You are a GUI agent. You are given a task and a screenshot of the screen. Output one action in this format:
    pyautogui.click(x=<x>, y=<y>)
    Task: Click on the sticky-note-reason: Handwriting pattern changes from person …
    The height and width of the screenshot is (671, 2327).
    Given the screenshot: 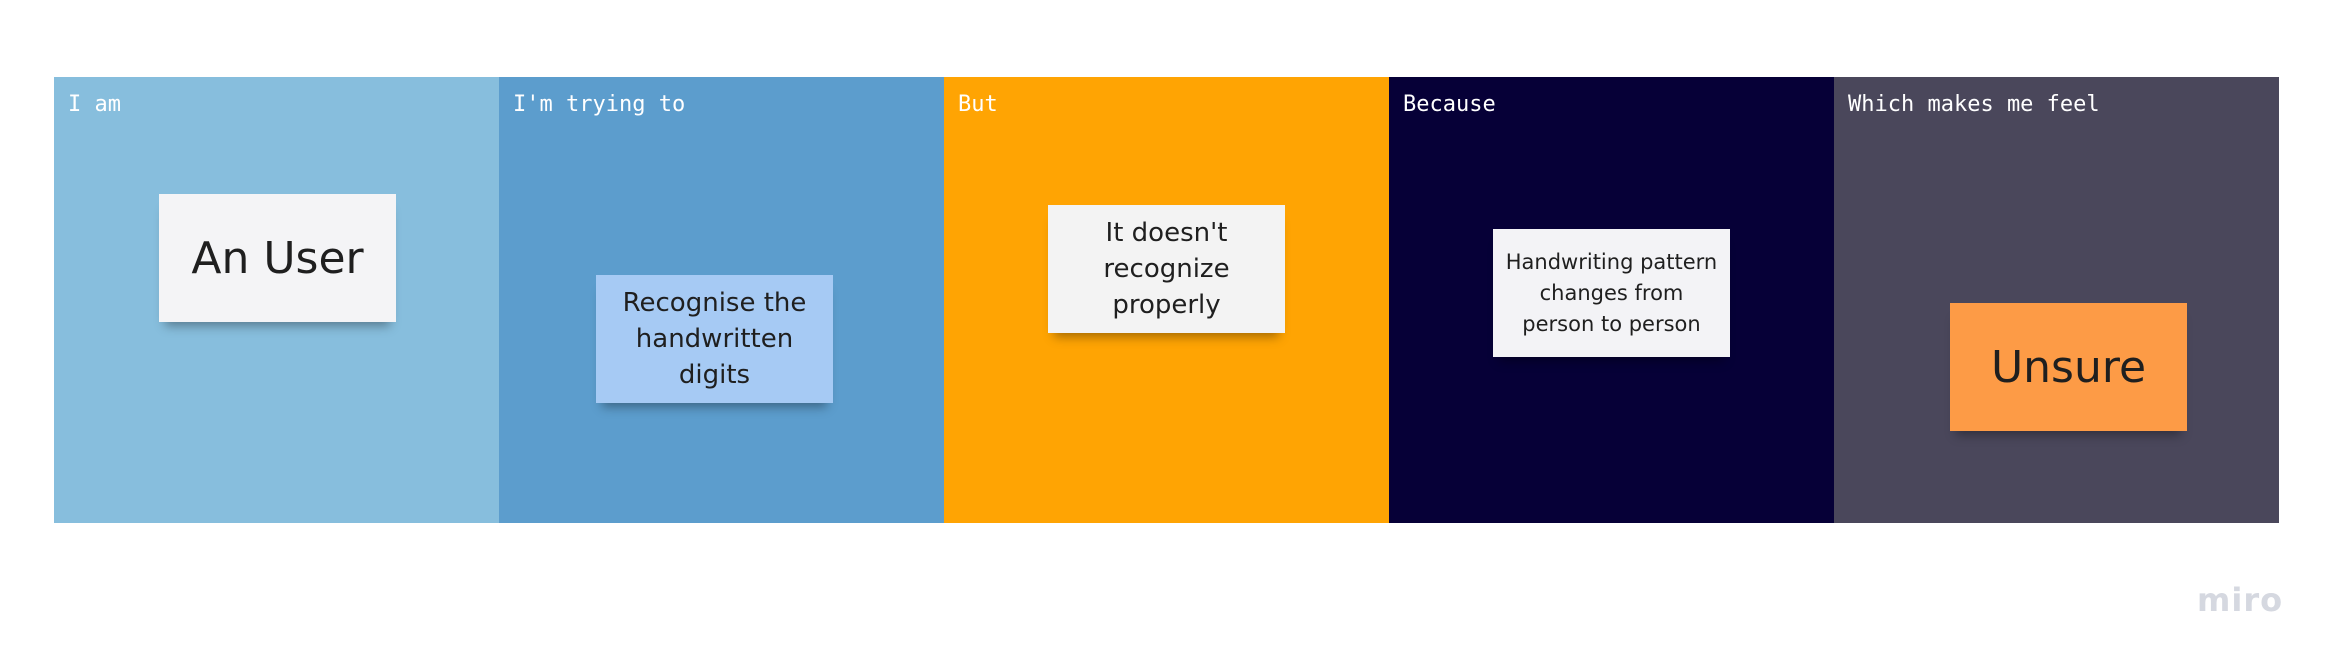 What is the action you would take?
    pyautogui.click(x=1611, y=293)
    